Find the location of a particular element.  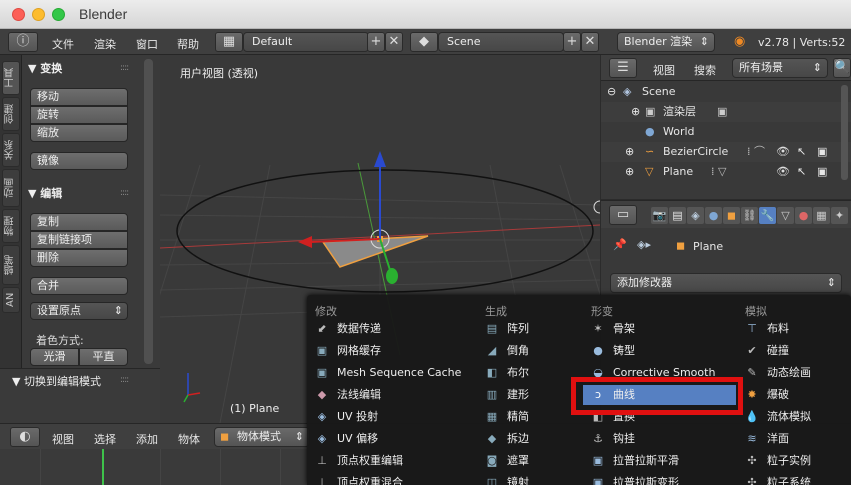

modifier-fluid-simulation: 💧 流体模拟 is located at coordinates (795, 417).